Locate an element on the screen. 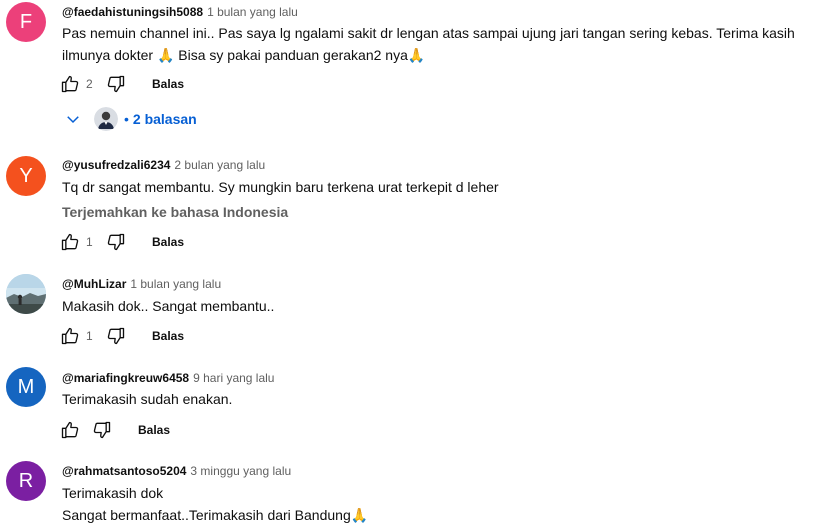 Image resolution: width=819 pixels, height=531 pixels. reply-author-avatar is located at coordinates (106, 119).